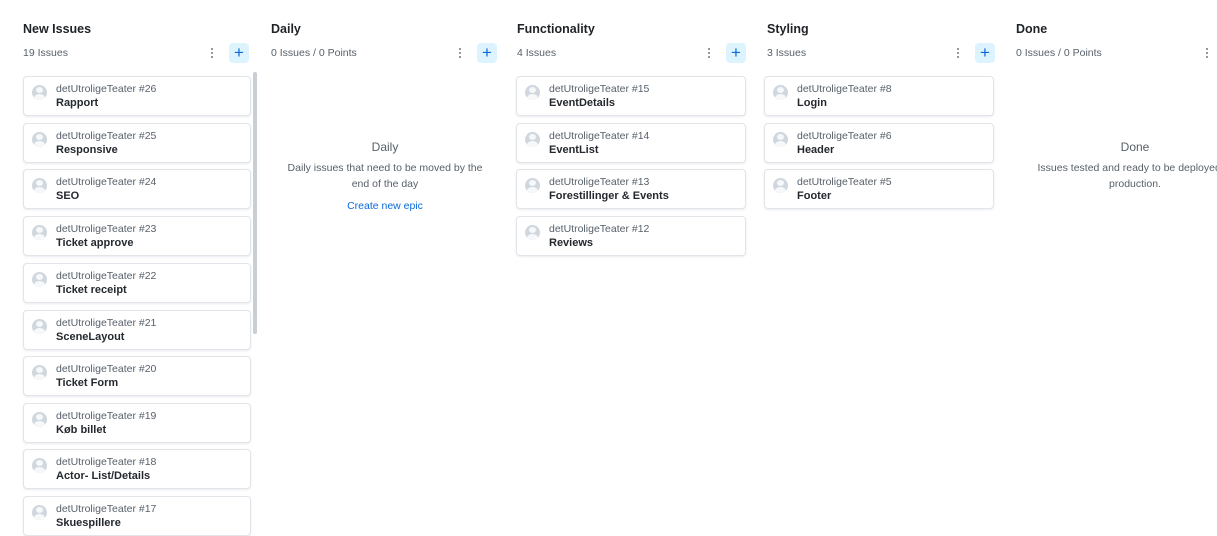  I want to click on column-title: Styling, so click(788, 29).